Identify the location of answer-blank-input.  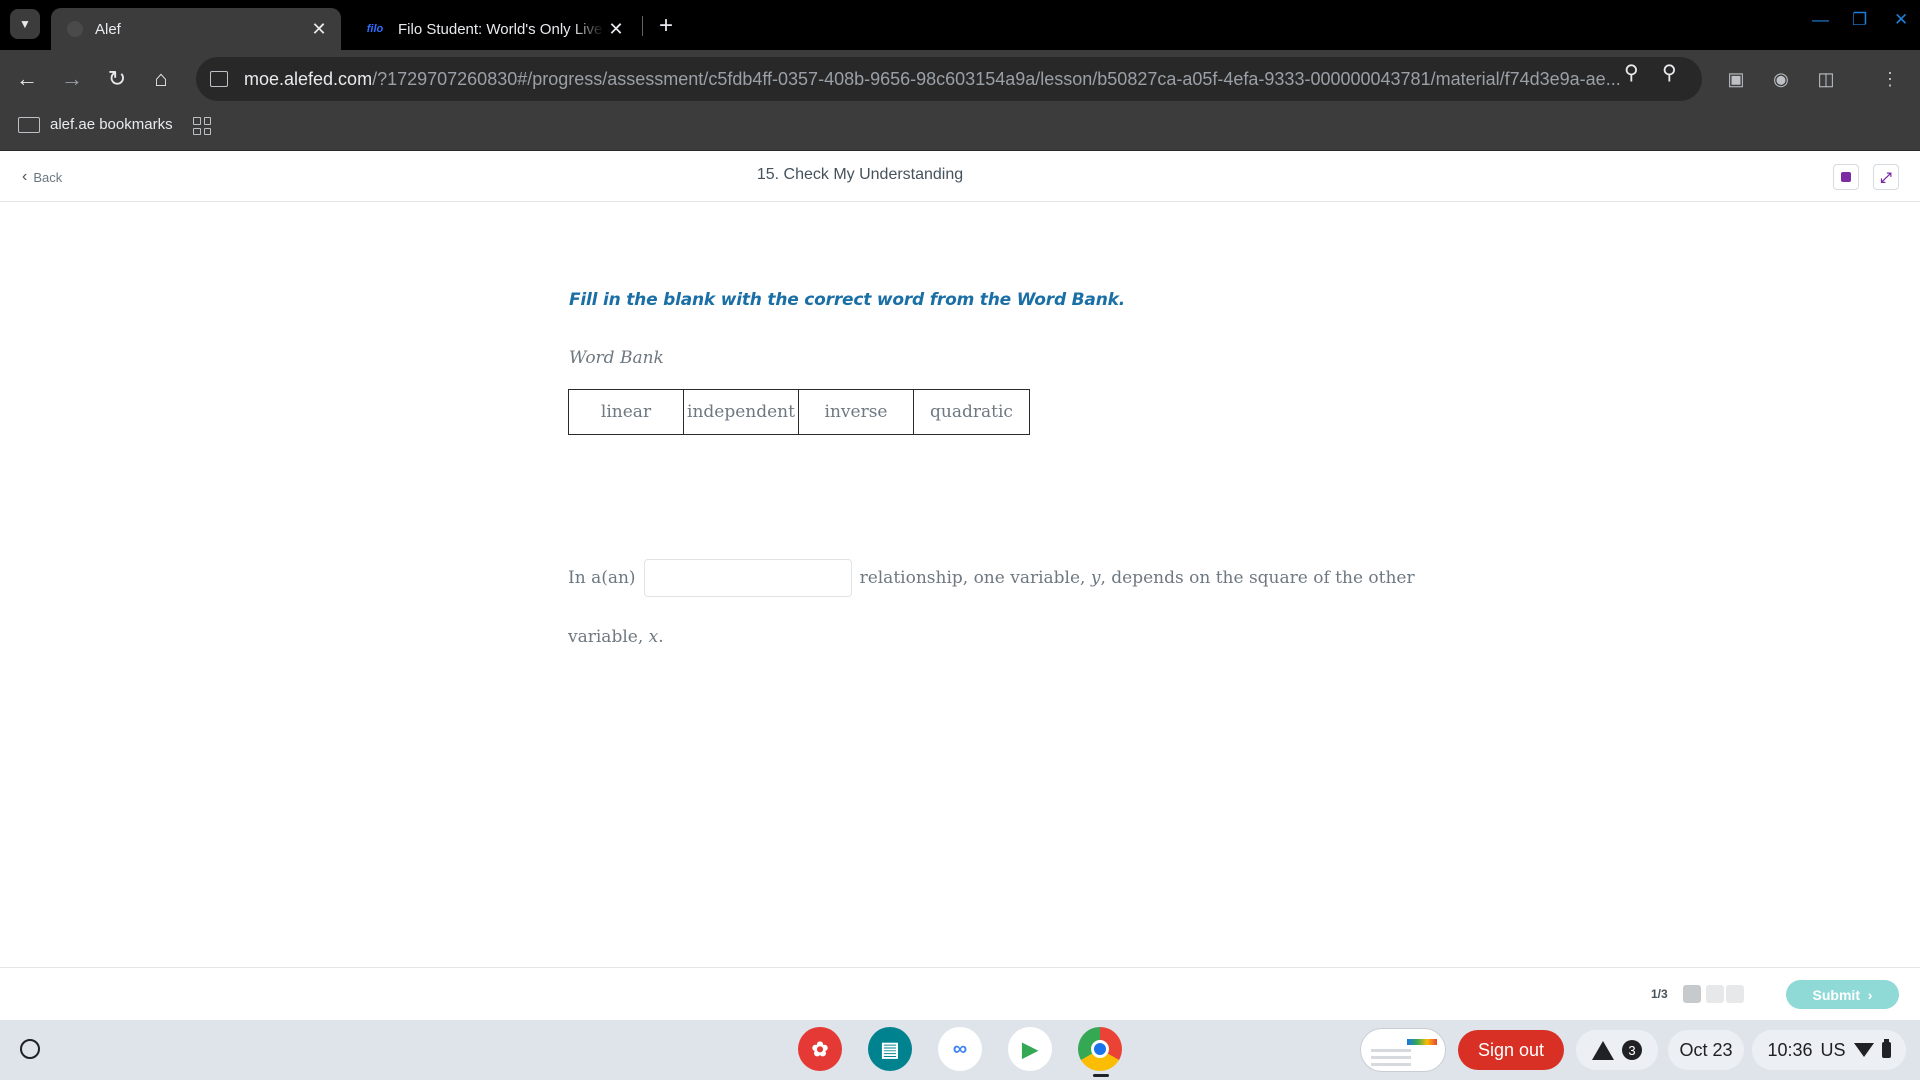
(747, 578).